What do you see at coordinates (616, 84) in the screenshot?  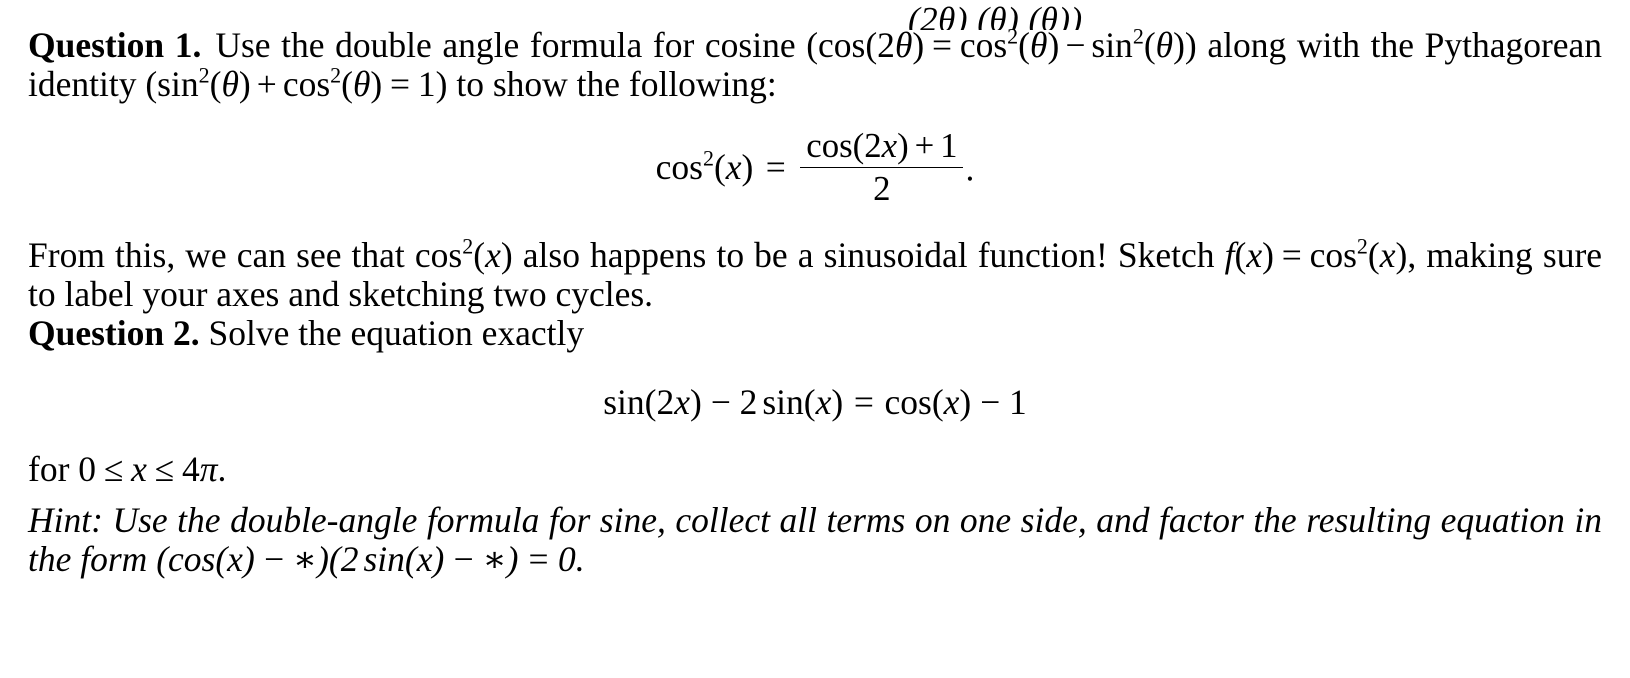 I see `question-1-text-d: to show the following:` at bounding box center [616, 84].